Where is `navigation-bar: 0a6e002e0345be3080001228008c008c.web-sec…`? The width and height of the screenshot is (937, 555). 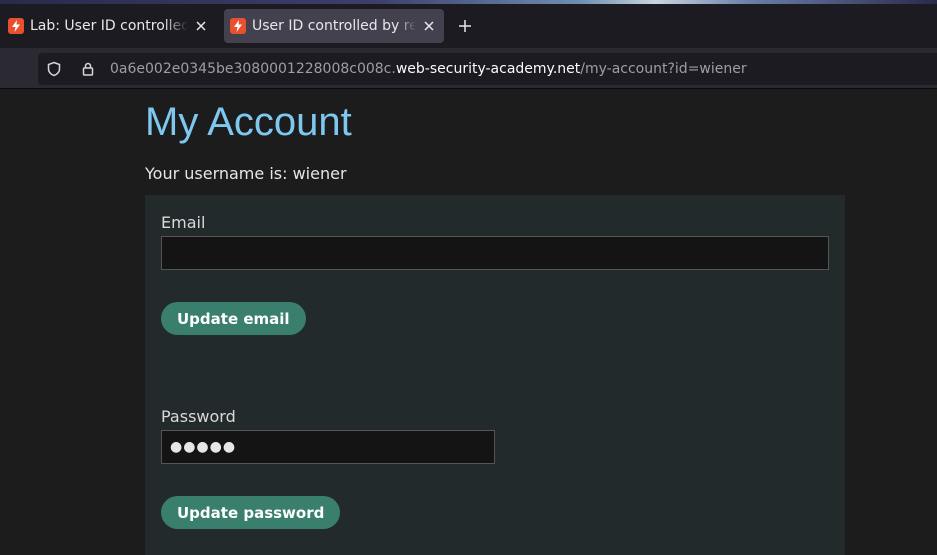 navigation-bar: 0a6e002e0345be3080001228008c008c.web-sec… is located at coordinates (468, 68).